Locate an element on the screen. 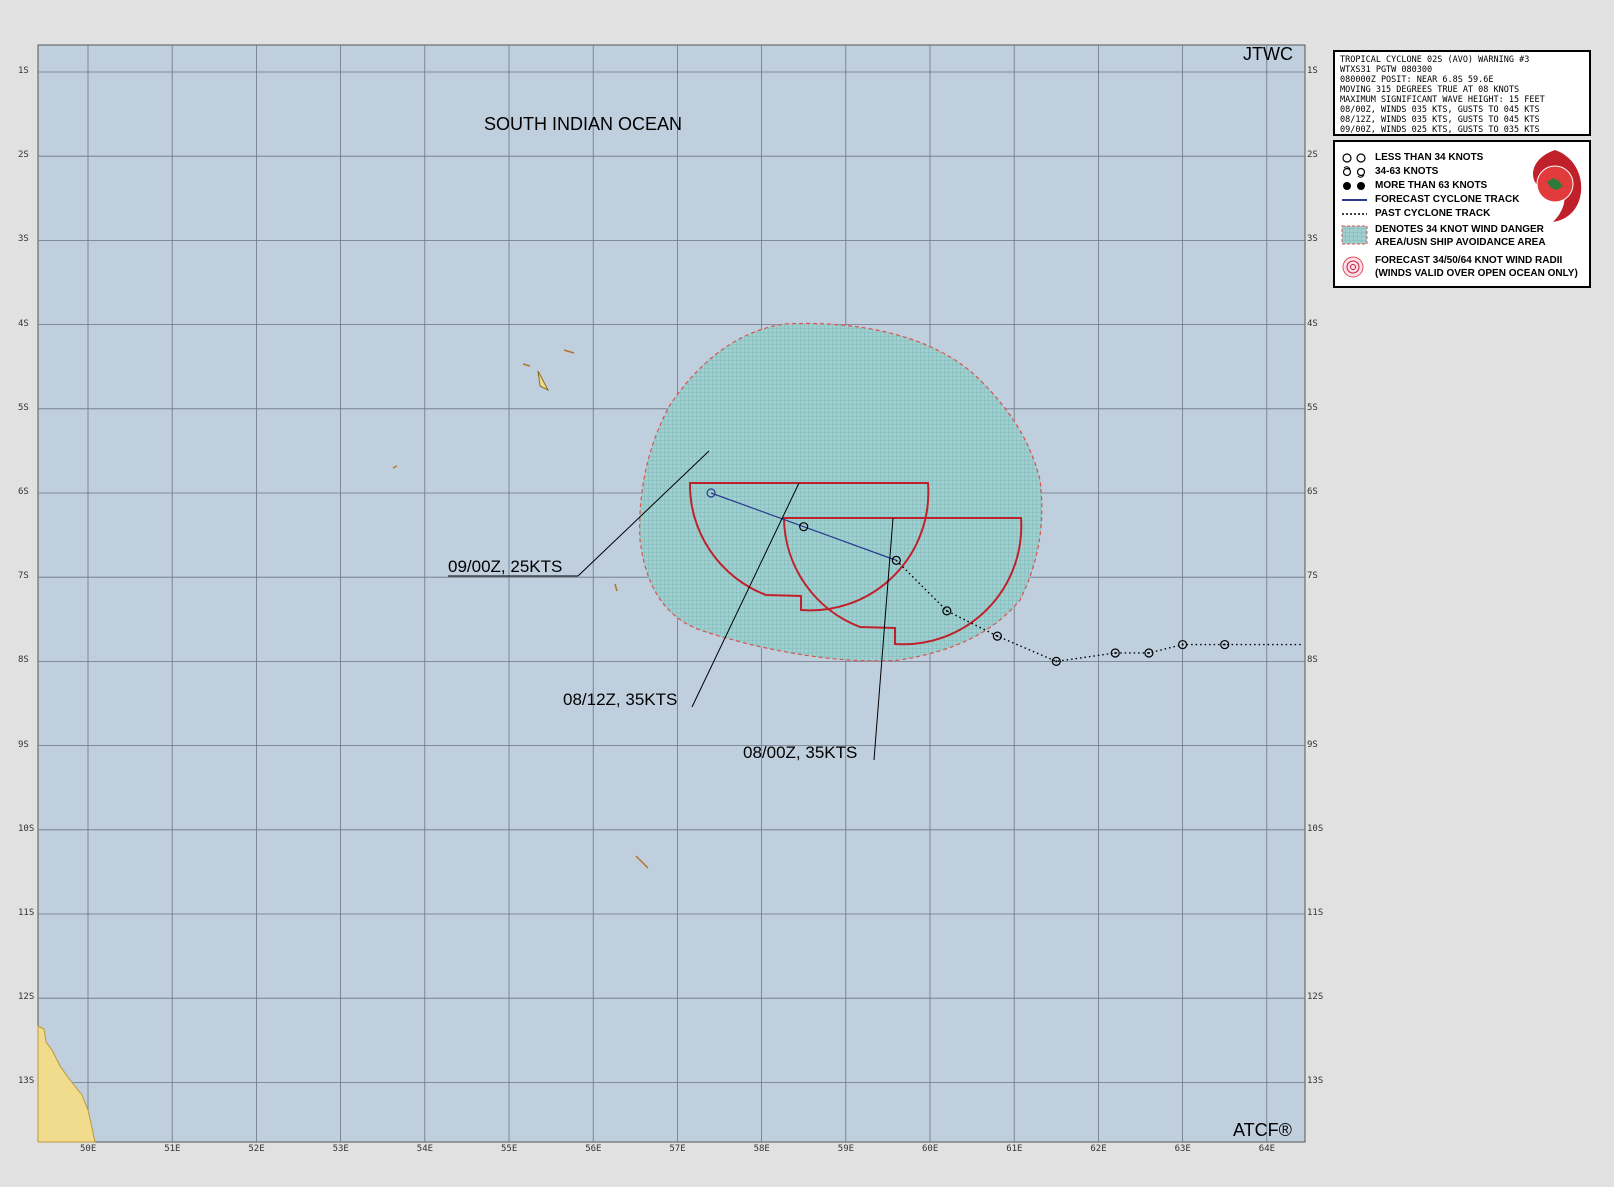 The image size is (1614, 1187). legend-label: LESS THAN 34 KNOTS is located at coordinates (1429, 157).